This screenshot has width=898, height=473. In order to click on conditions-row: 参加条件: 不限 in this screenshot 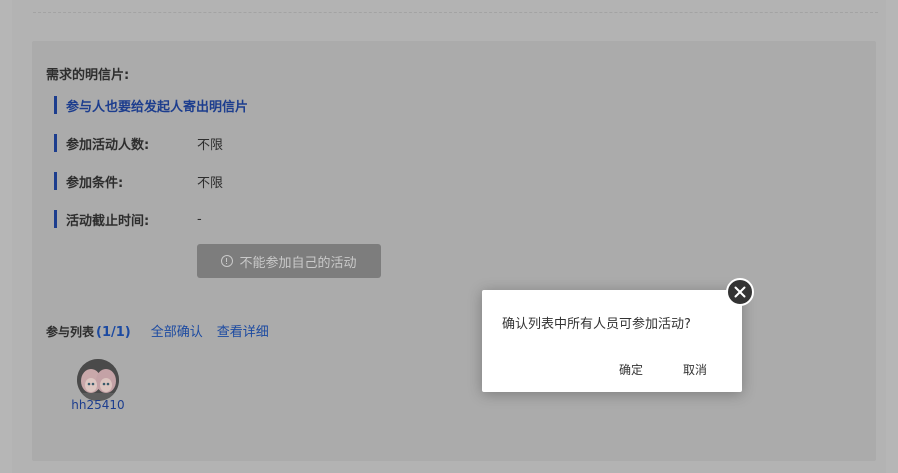, I will do `click(139, 181)`.